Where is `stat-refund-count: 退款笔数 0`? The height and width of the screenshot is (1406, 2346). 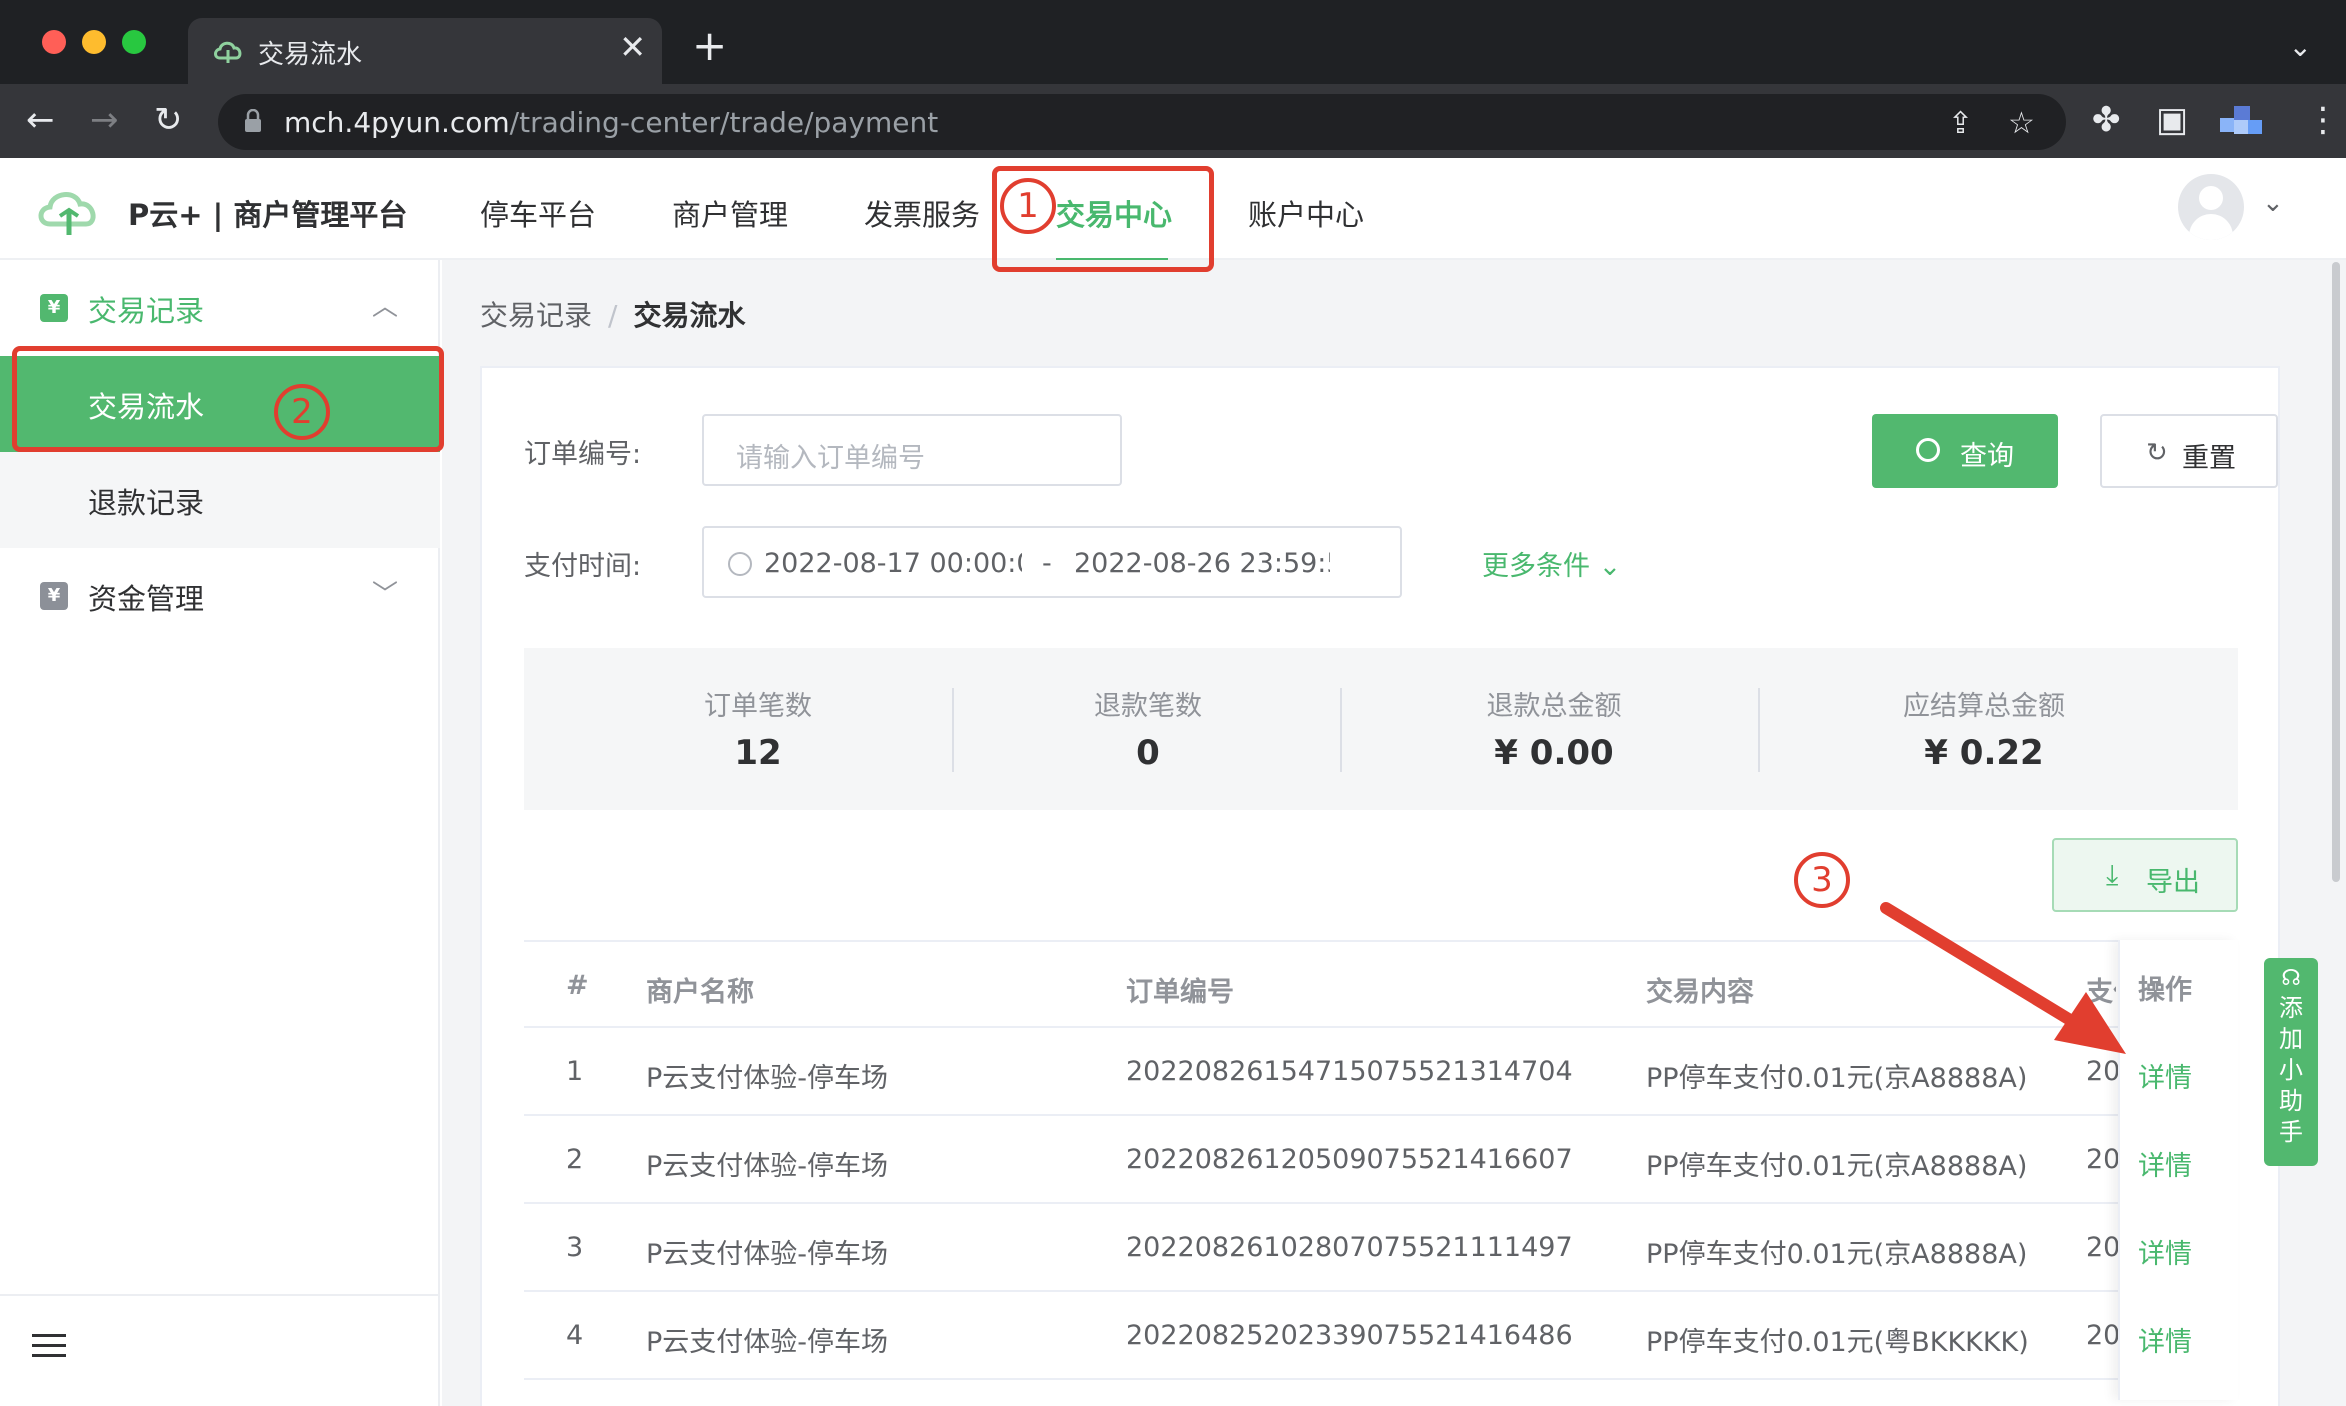 stat-refund-count: 退款笔数 0 is located at coordinates (1148, 728).